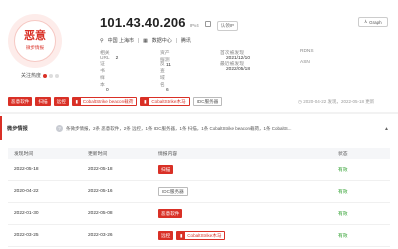  What do you see at coordinates (35, 36) in the screenshot?
I see `verdict-label: 恶意` at bounding box center [35, 36].